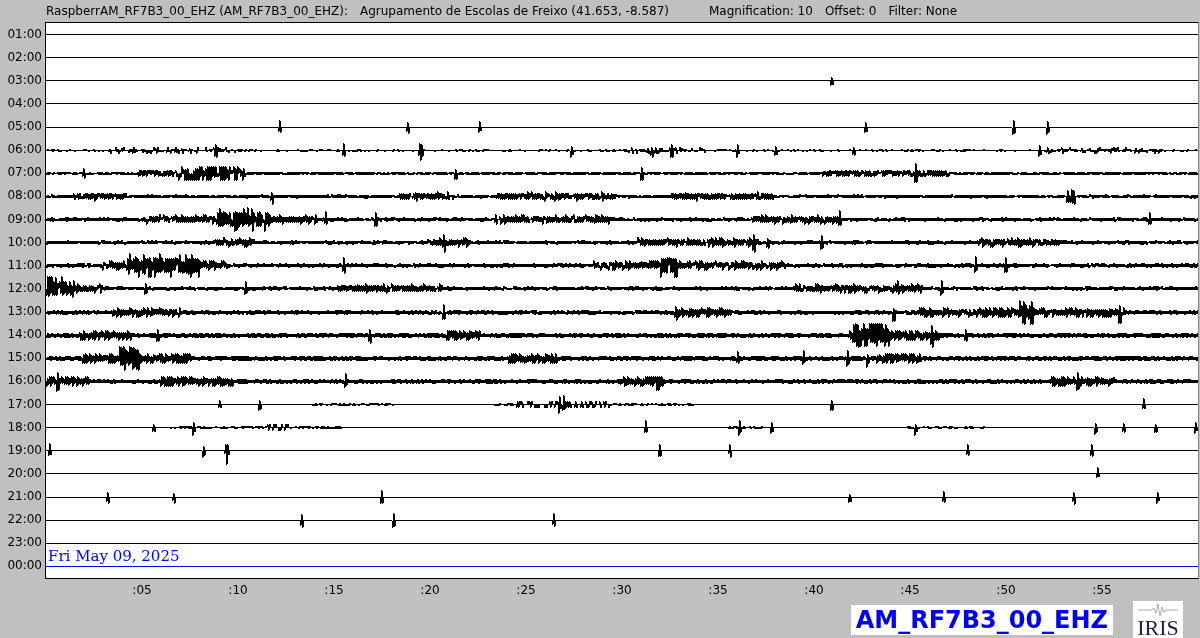 The width and height of the screenshot is (1200, 638). Describe the element at coordinates (1006, 590) in the screenshot. I see `minute-label: :50` at that location.